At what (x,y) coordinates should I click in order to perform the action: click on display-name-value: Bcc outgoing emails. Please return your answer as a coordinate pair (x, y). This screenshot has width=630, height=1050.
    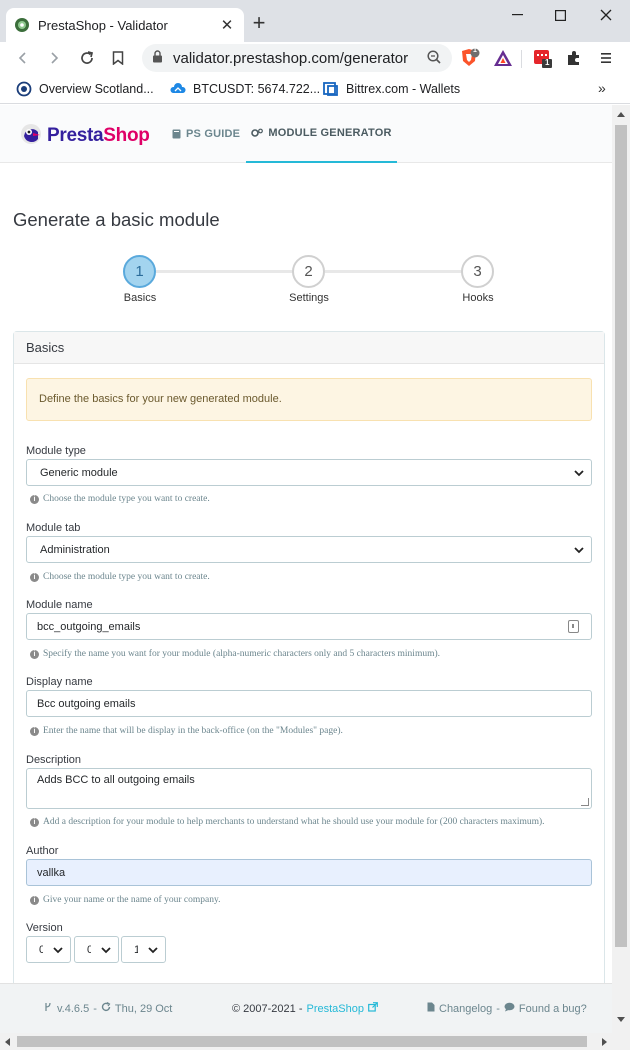
    Looking at the image, I should click on (86, 703).